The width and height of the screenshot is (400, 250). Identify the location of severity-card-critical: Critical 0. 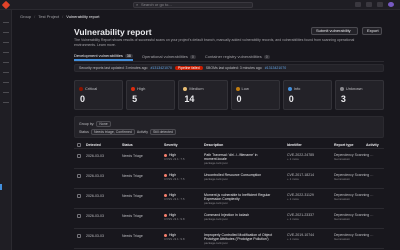
(99, 95).